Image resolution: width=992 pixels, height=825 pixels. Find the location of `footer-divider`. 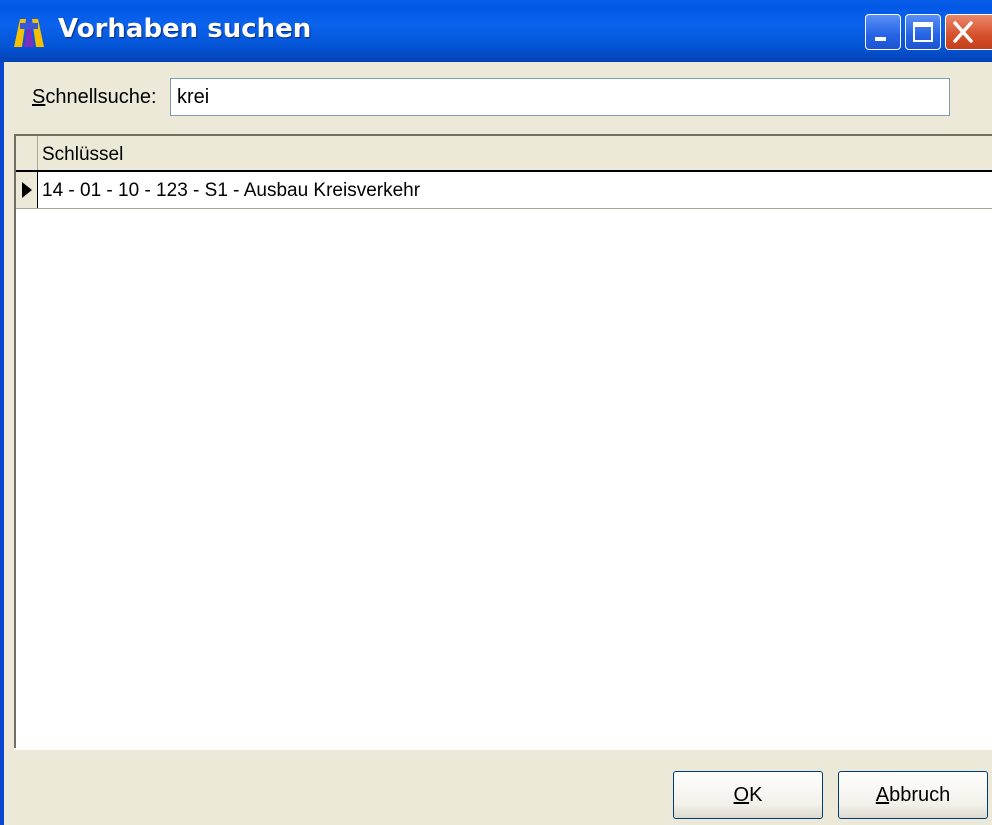

footer-divider is located at coordinates (503, 749).